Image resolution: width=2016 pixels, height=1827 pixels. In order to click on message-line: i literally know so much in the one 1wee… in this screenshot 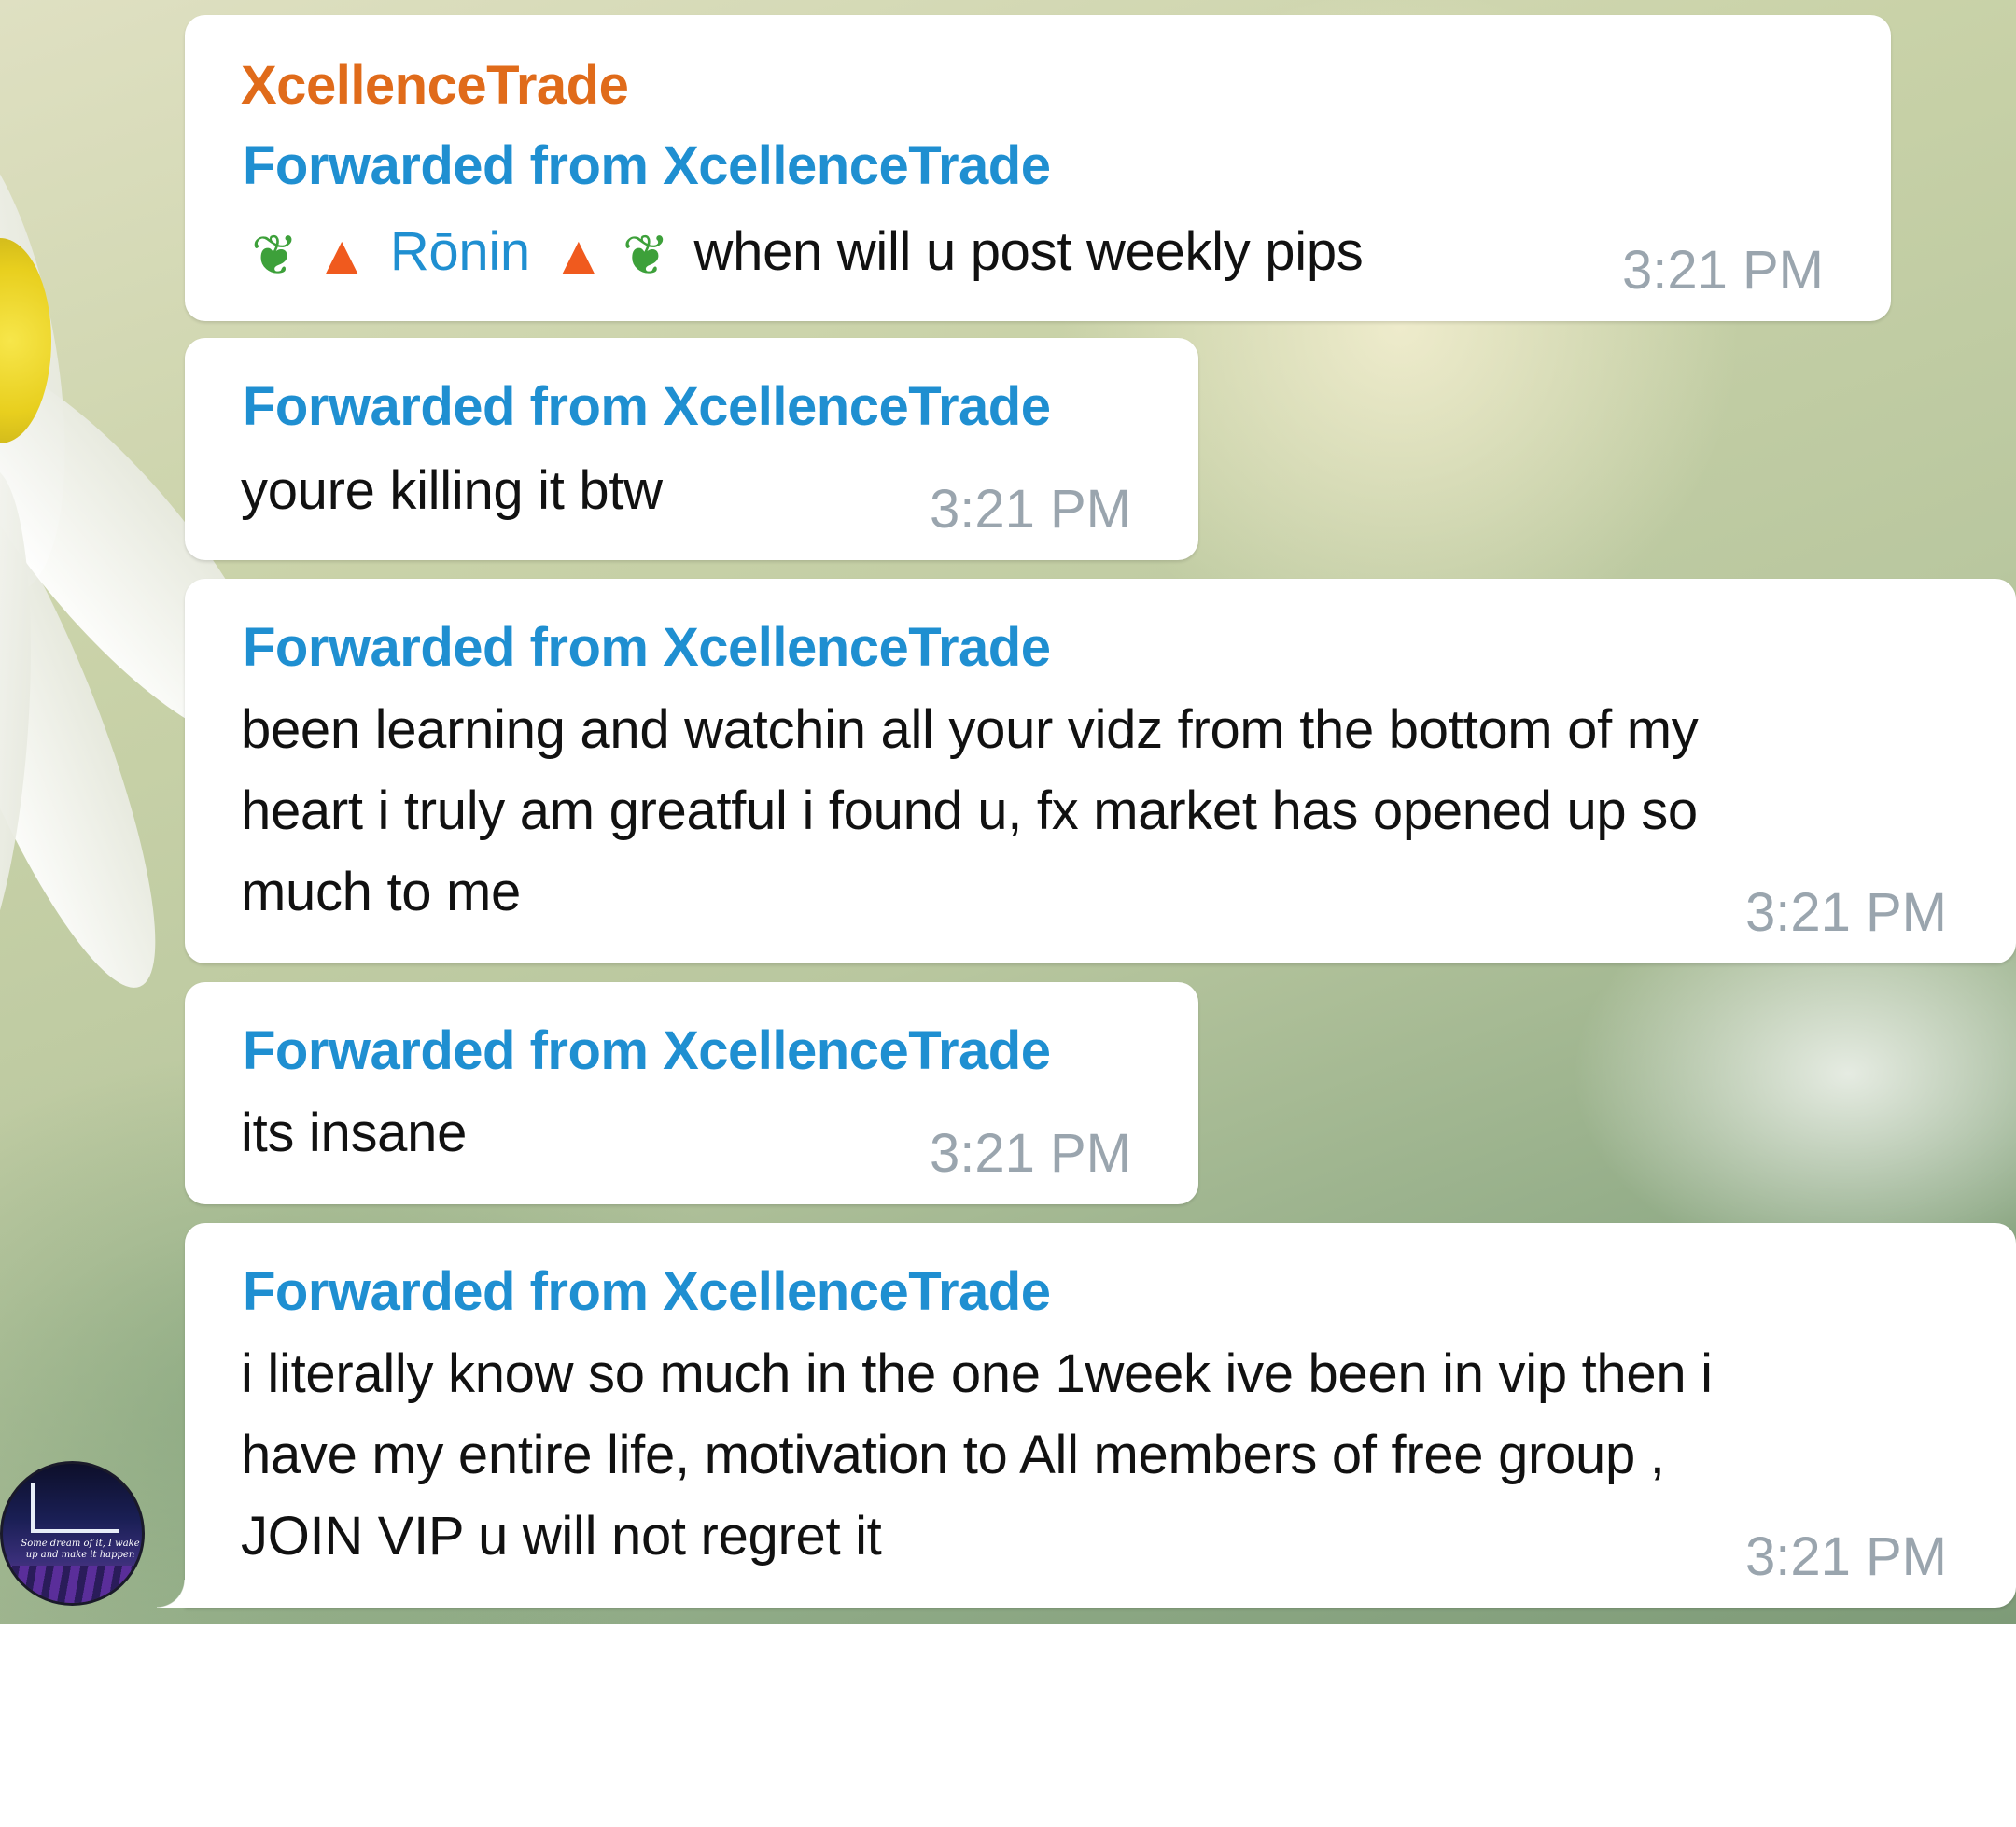, I will do `click(977, 1373)`.